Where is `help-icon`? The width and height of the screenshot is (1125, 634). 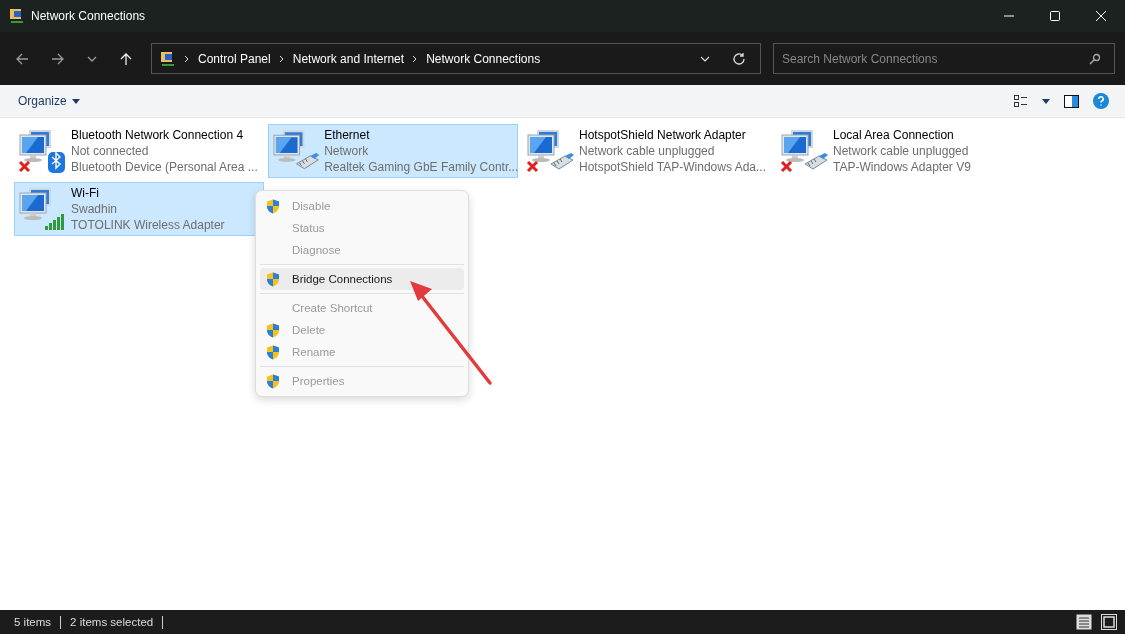 help-icon is located at coordinates (1101, 101).